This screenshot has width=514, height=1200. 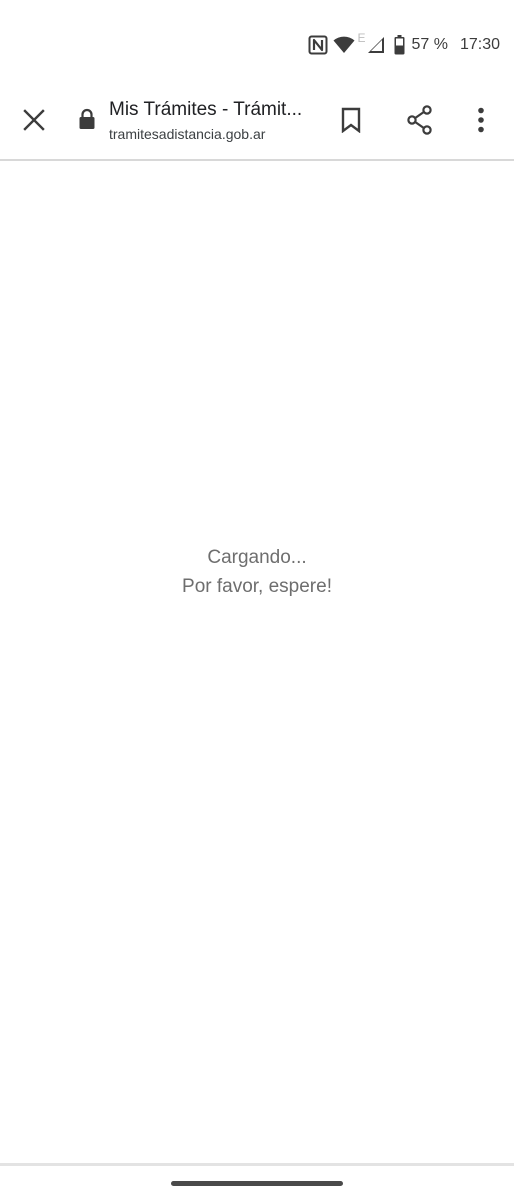 I want to click on more-options-button, so click(x=481, y=120).